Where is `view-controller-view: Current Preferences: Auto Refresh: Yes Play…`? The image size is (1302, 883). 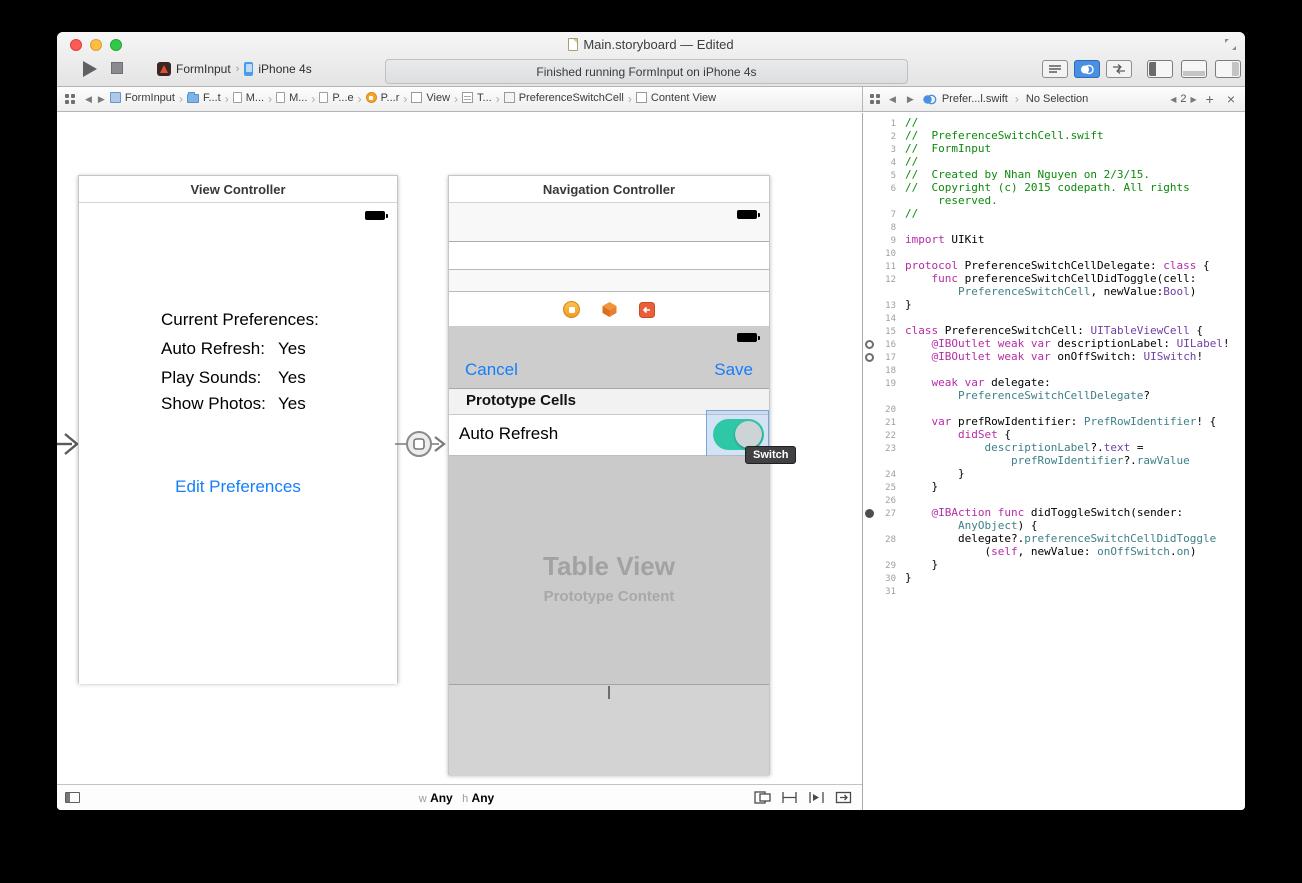 view-controller-view: Current Preferences: Auto Refresh: Yes Play… is located at coordinates (238, 443).